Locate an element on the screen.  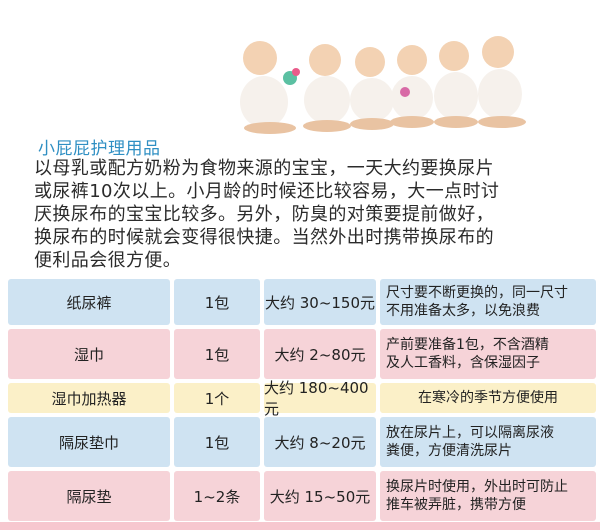
table-row: 隔尿垫巾 1包 大约 8~20元 放在尿片上，可以隔离尿液 粪便，方便清洗尿片 is located at coordinates (300, 442).